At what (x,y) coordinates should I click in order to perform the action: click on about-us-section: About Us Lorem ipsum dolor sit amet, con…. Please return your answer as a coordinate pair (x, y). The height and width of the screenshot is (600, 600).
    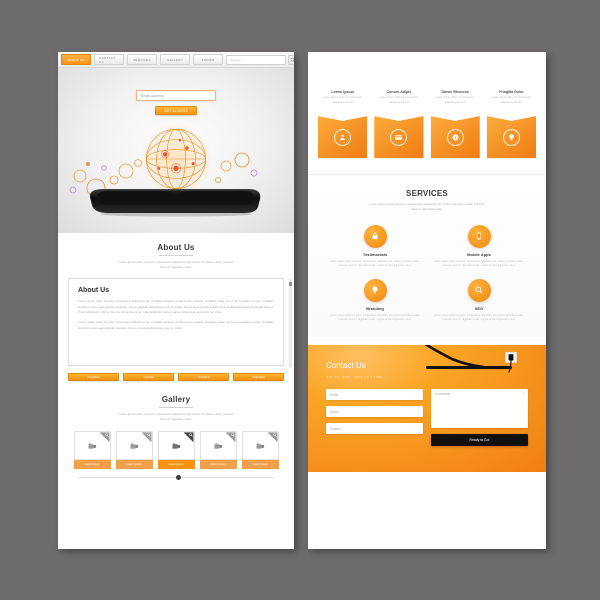
    Looking at the image, I should click on (176, 307).